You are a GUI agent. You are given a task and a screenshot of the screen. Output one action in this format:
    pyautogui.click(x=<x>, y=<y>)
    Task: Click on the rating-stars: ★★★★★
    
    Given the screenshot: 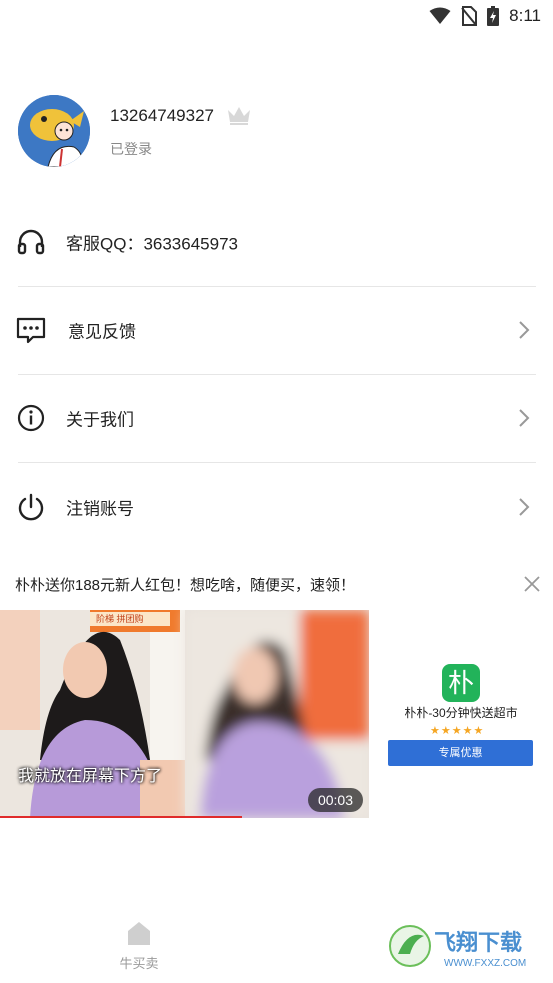 What is the action you would take?
    pyautogui.click(x=457, y=730)
    